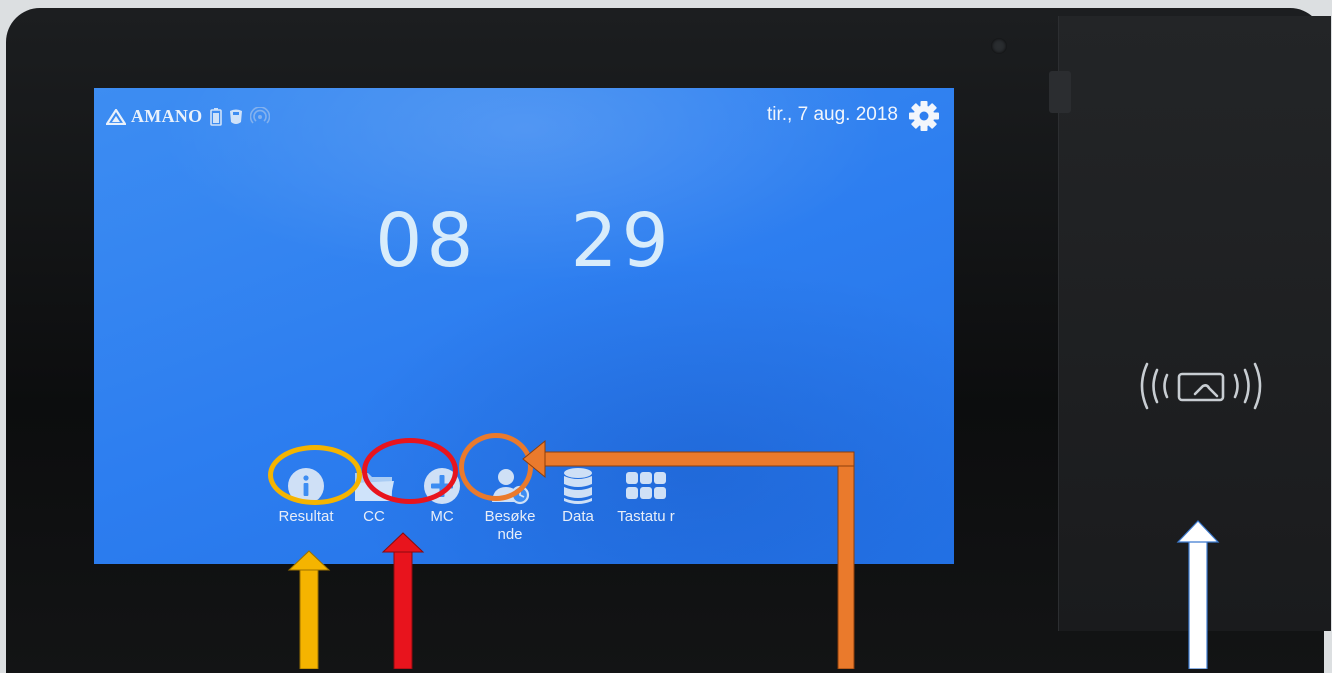  Describe the element at coordinates (403, 600) in the screenshot. I see `red-arrow` at that location.